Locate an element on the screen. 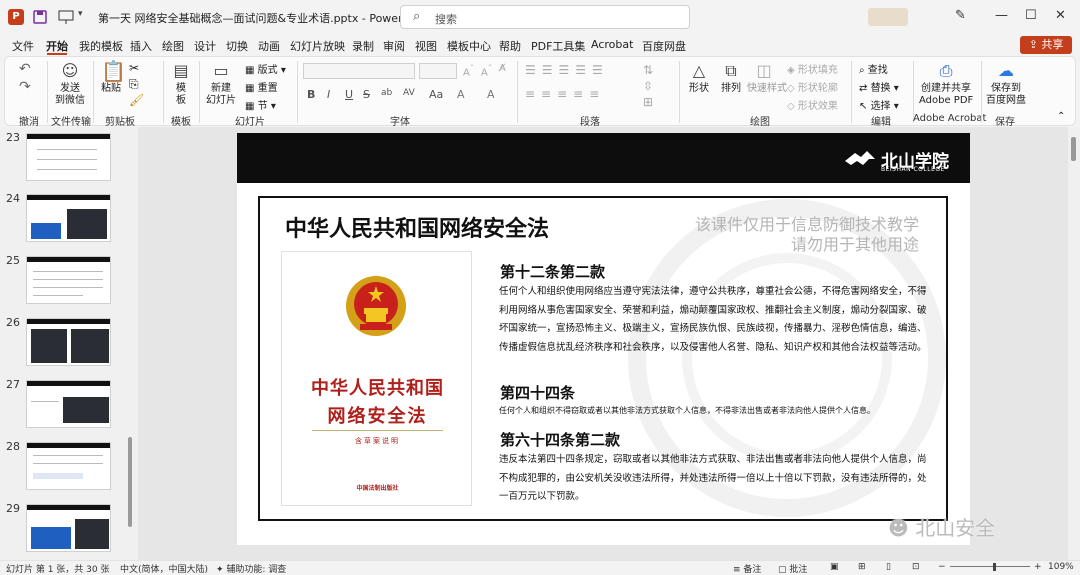 The height and width of the screenshot is (575, 1080). copy-icon: ⎘ is located at coordinates (134, 84).